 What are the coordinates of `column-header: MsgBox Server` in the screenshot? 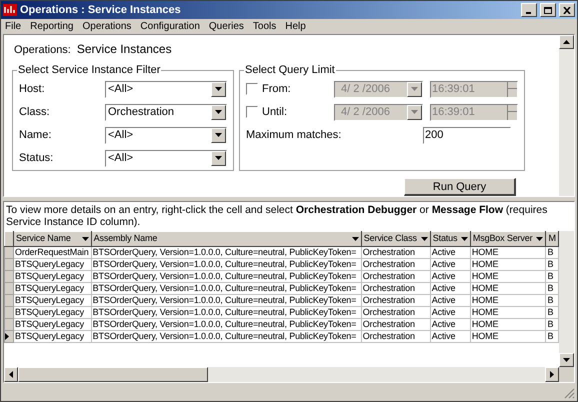 It's located at (508, 239).